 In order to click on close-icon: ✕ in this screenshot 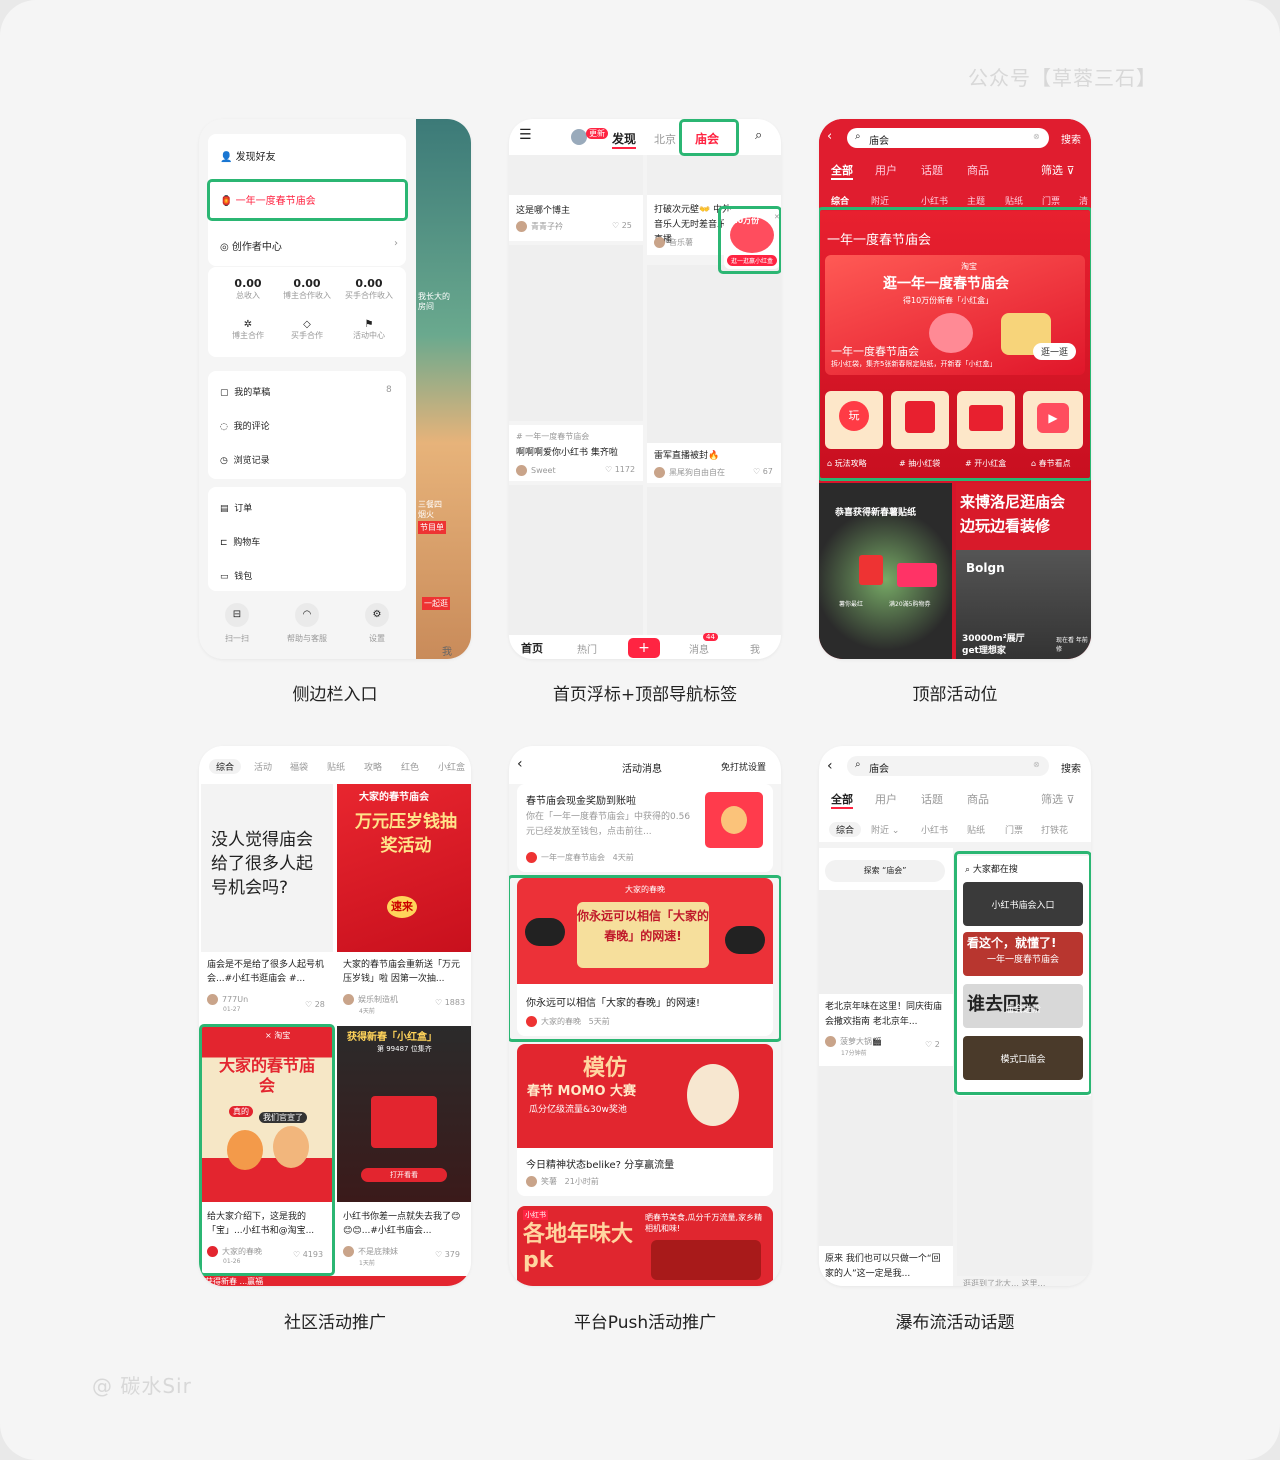, I will do `click(777, 217)`.